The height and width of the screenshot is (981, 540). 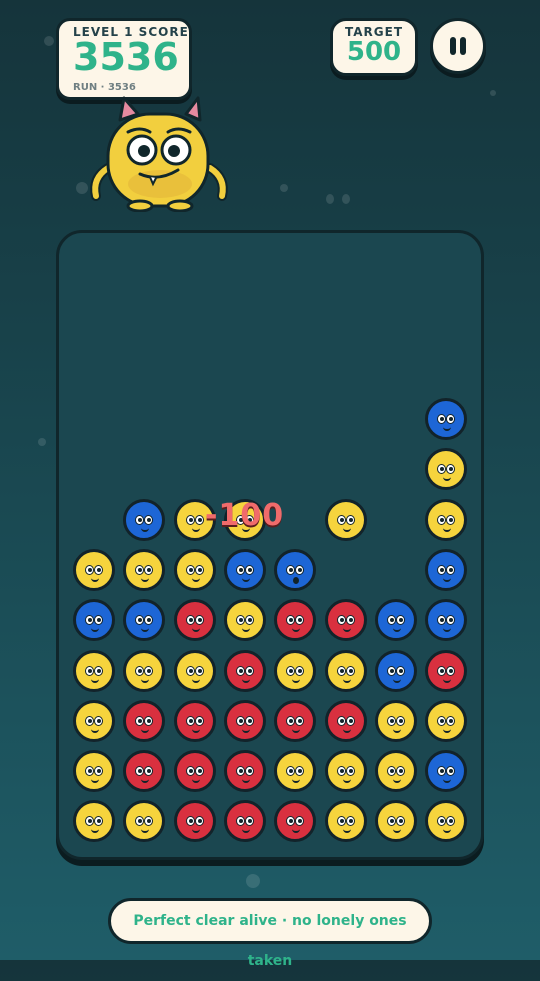 What do you see at coordinates (458, 46) in the screenshot?
I see `pause-button` at bounding box center [458, 46].